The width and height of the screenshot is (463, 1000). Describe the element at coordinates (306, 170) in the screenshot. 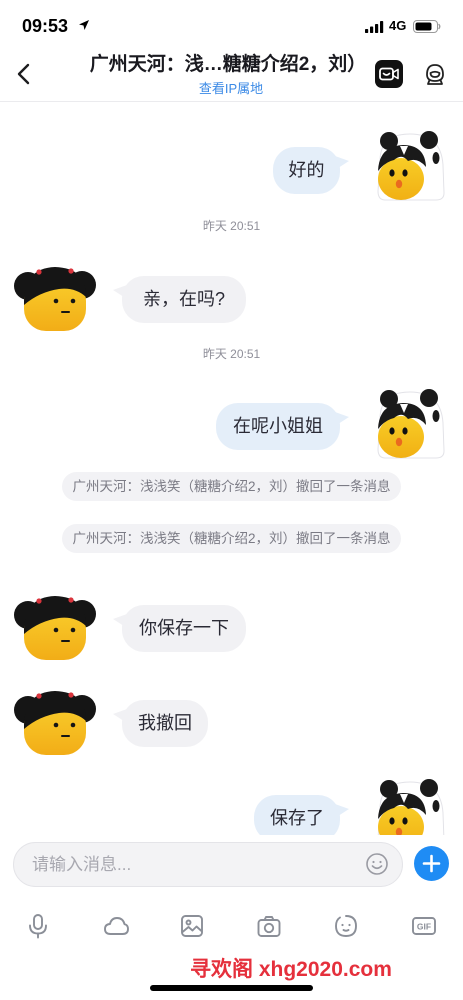

I see `message-text: 好的` at that location.